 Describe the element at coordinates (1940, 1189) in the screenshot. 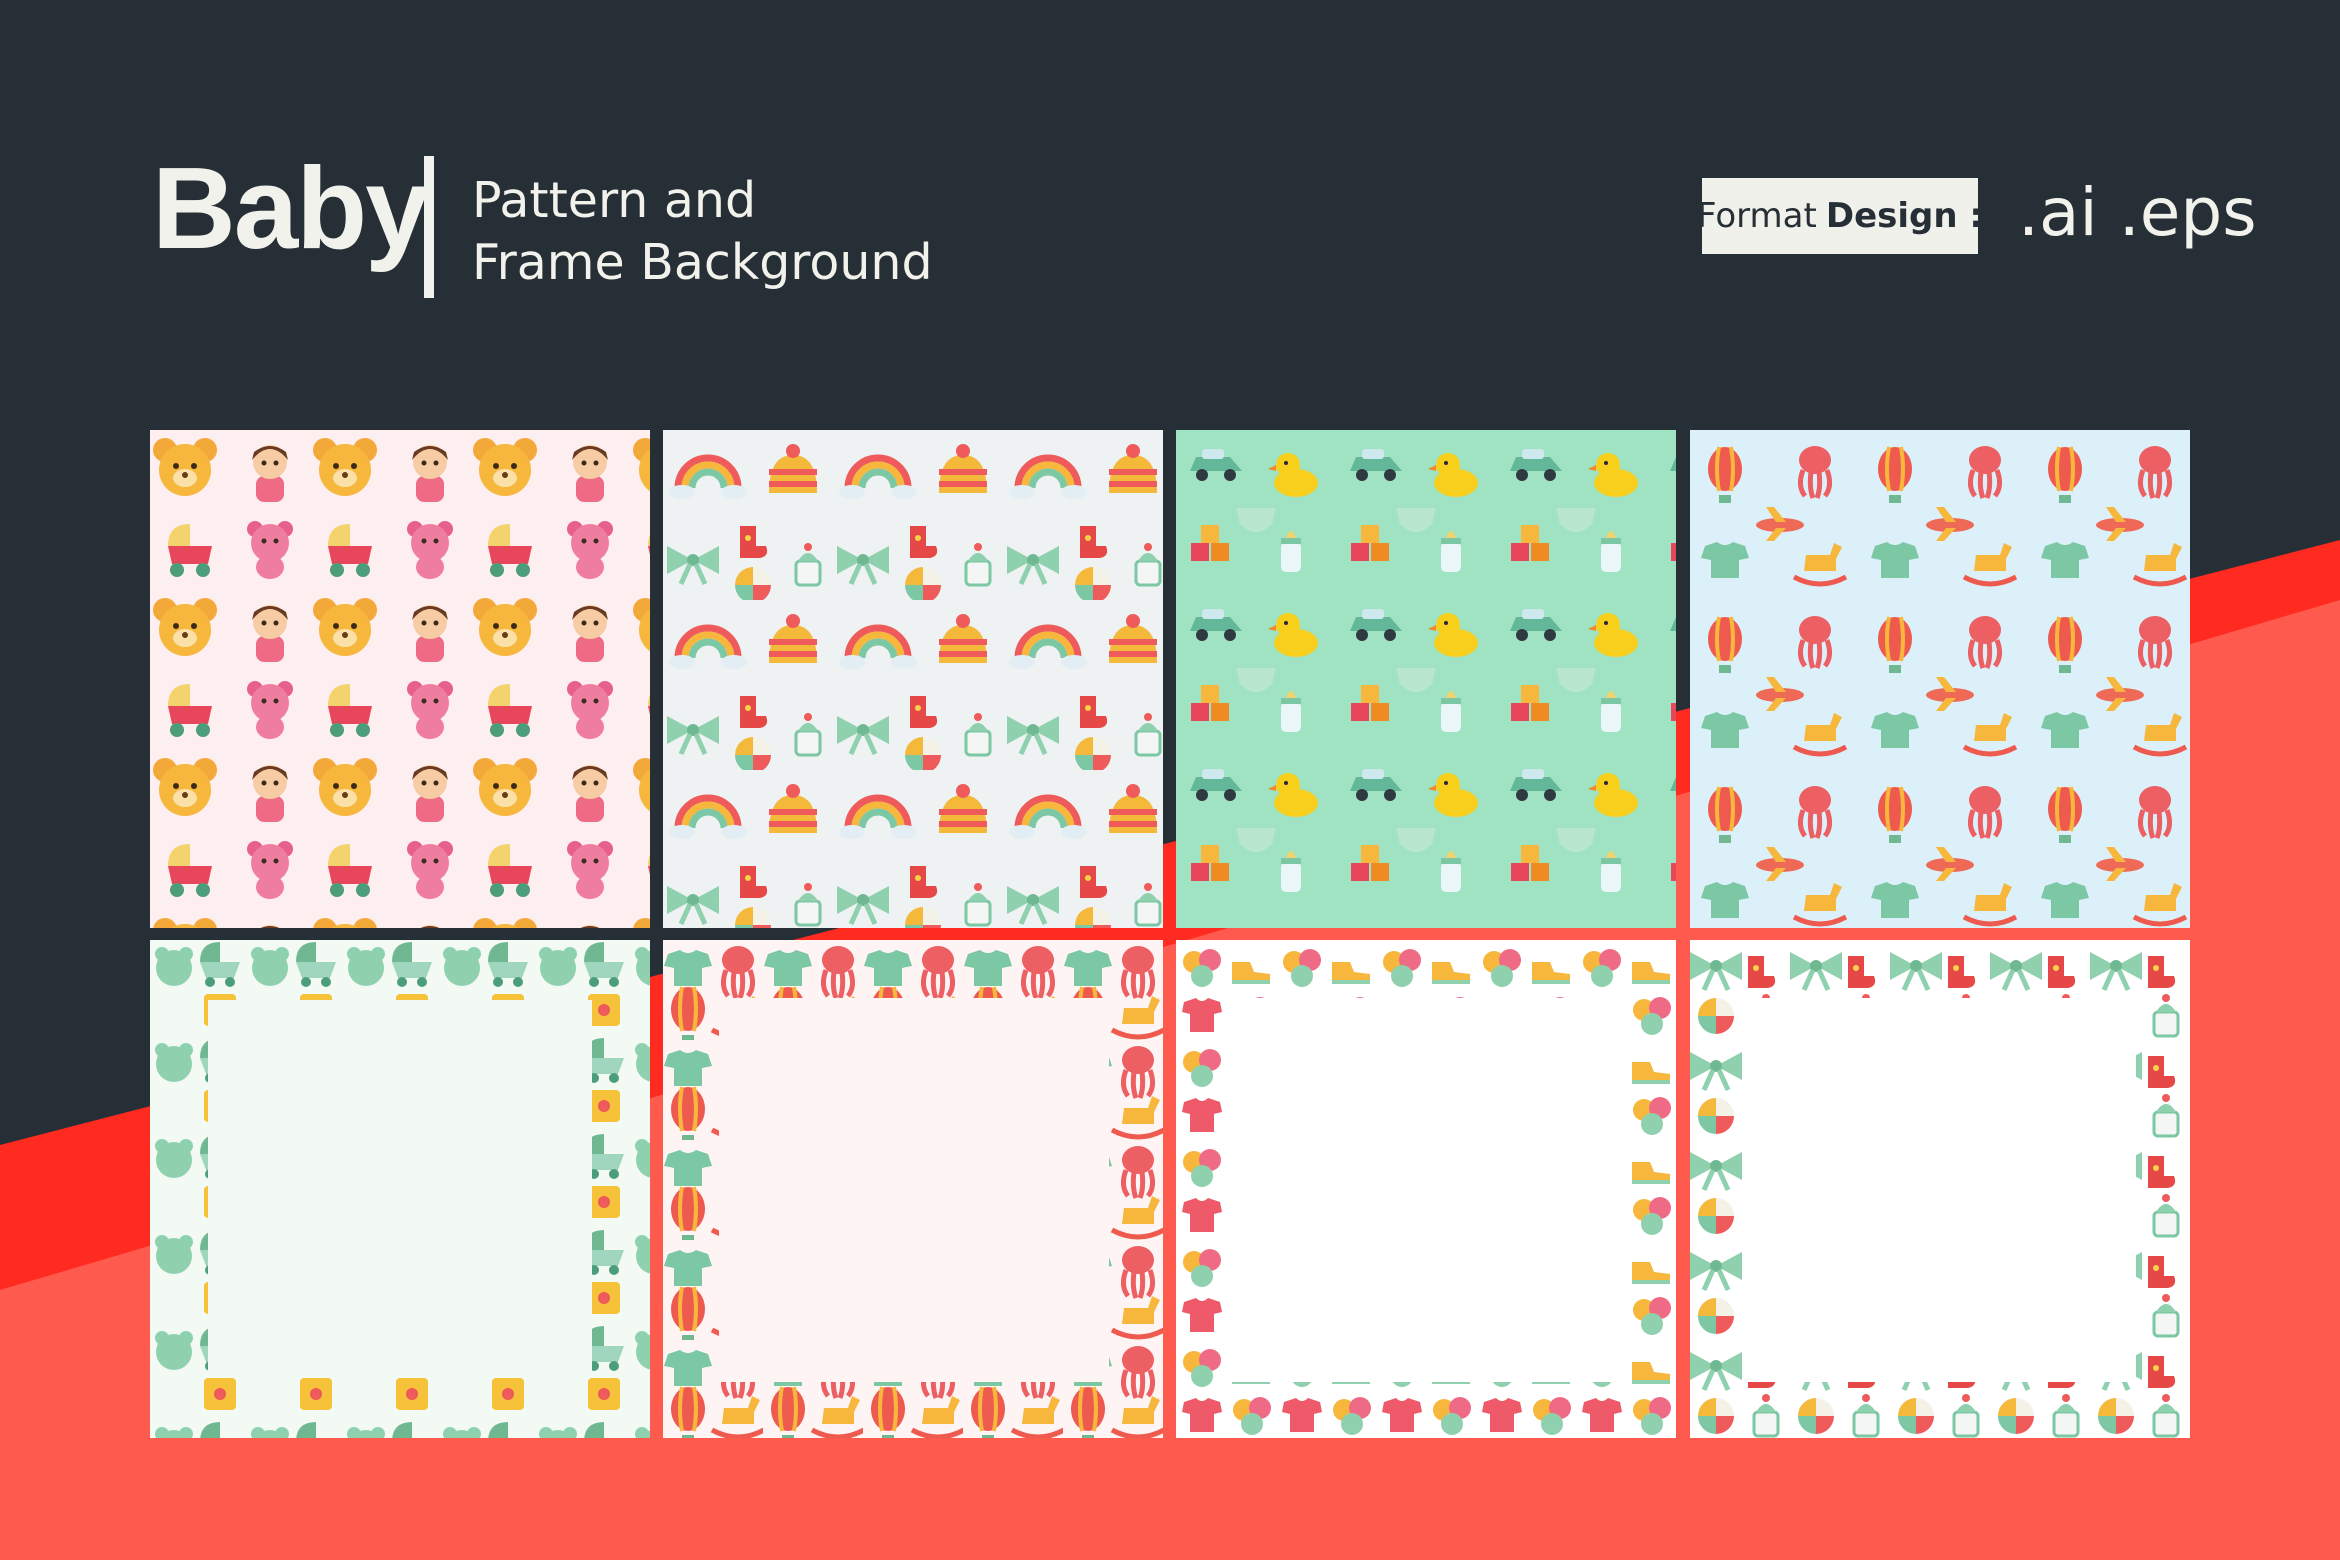

I see `frame-tile-bows` at that location.